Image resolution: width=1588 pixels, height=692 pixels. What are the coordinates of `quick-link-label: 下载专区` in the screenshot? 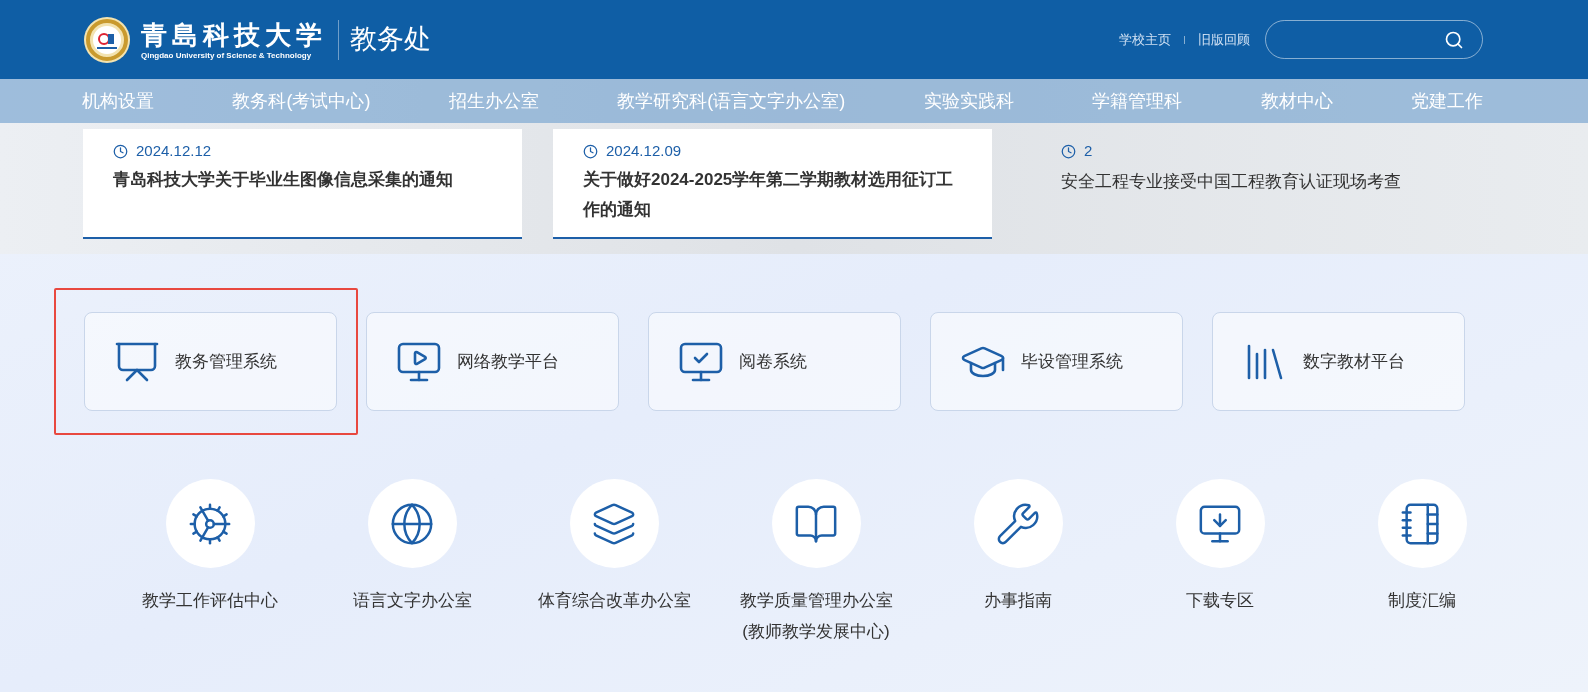 It's located at (1220, 601).